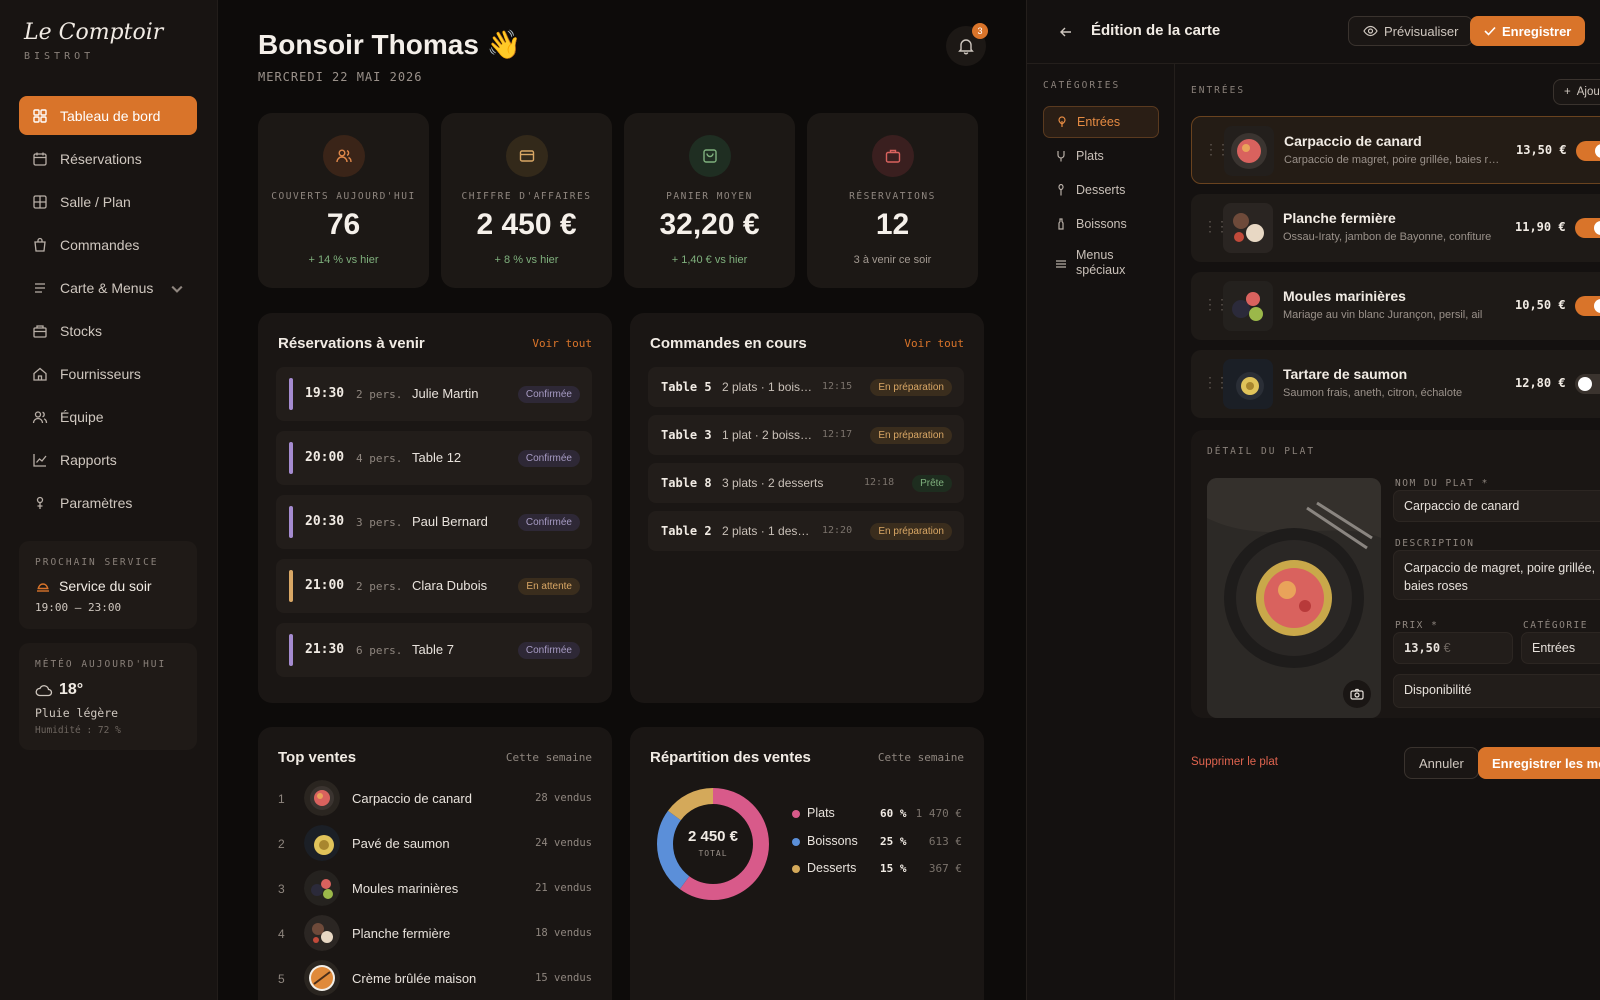 The height and width of the screenshot is (1000, 1600). Describe the element at coordinates (435, 933) in the screenshot. I see `list-item: 4 Planche fermière 18 vendus` at that location.